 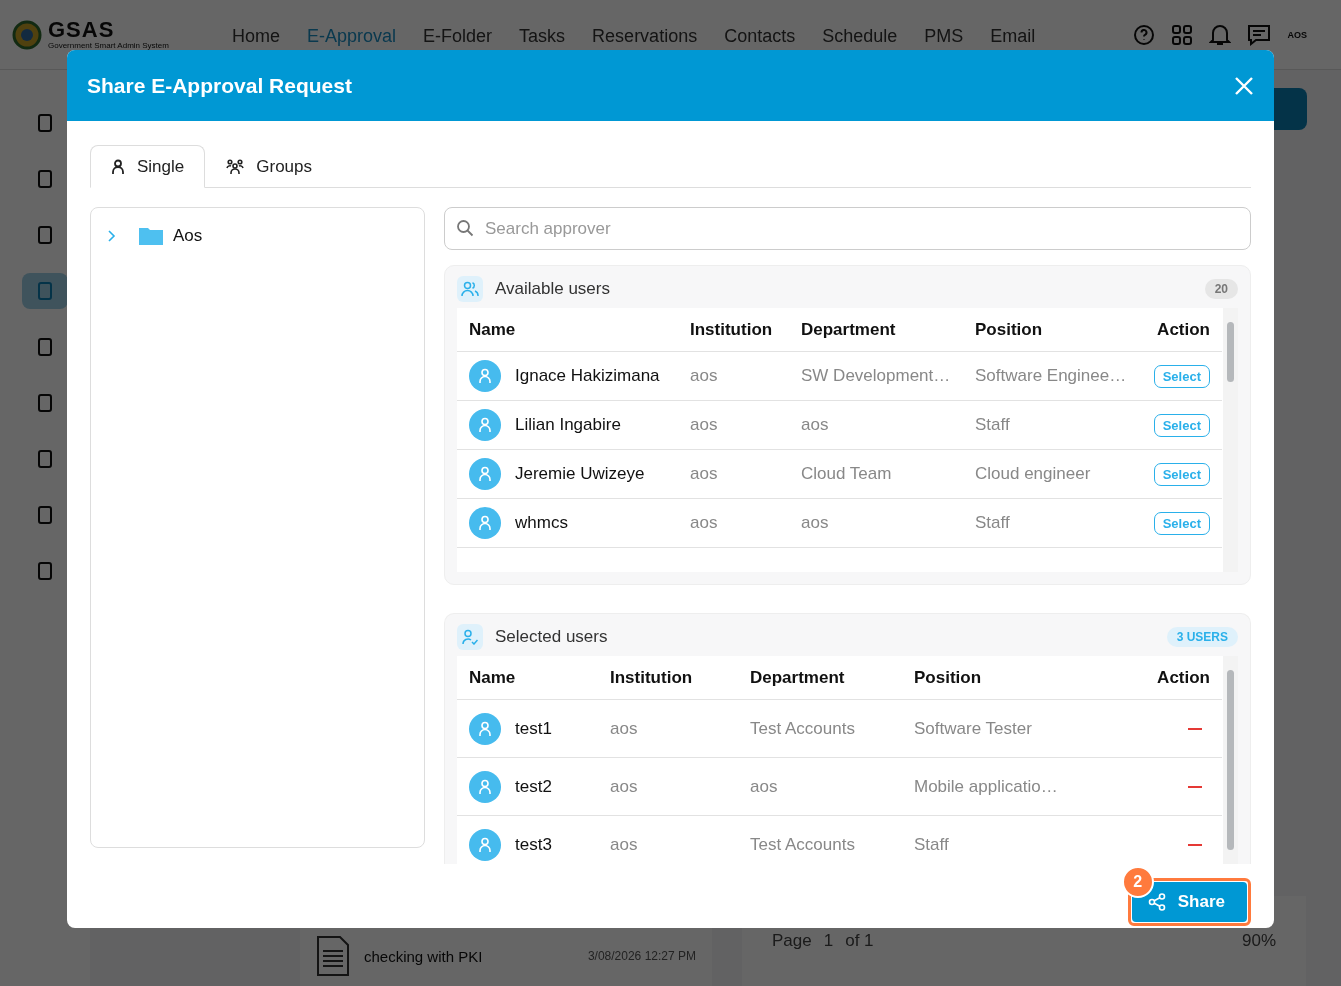 I want to click on count-badge: 20, so click(x=1221, y=289).